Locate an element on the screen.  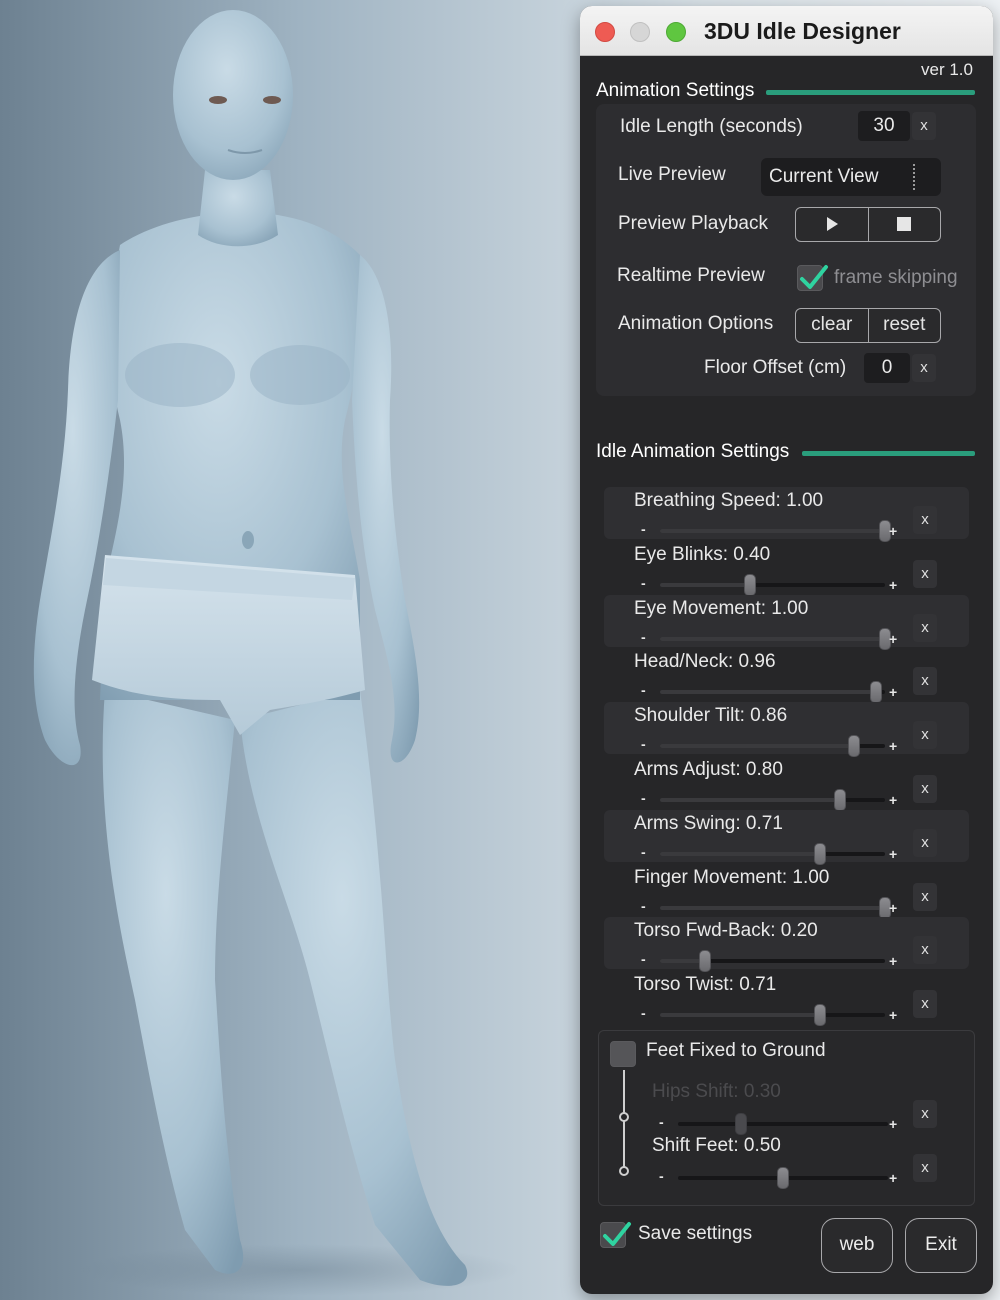
slider-label: Eye Movement: 1.00 is located at coordinates (721, 608).